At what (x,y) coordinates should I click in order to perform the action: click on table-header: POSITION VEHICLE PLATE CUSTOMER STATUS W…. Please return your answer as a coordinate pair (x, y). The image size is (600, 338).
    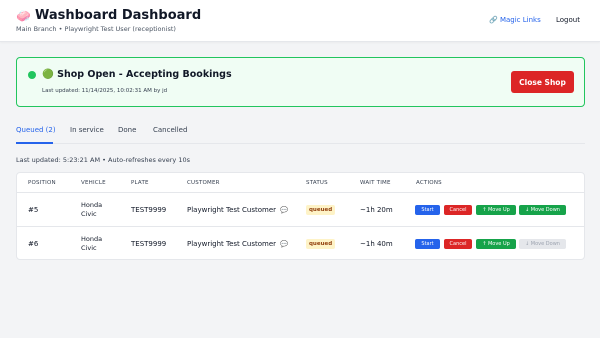
    Looking at the image, I should click on (300, 183).